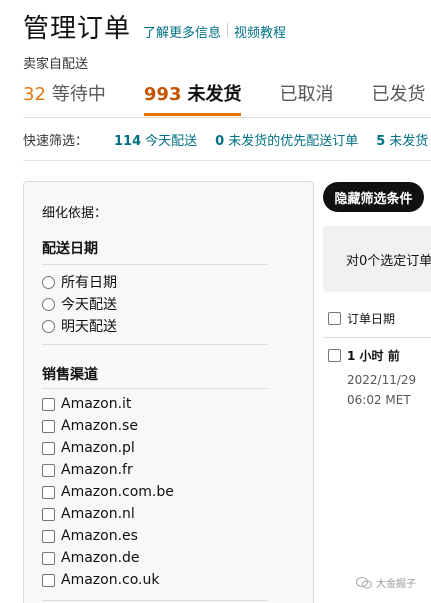  What do you see at coordinates (398, 94) in the screenshot?
I see `tab-shipped-label: 已发货` at bounding box center [398, 94].